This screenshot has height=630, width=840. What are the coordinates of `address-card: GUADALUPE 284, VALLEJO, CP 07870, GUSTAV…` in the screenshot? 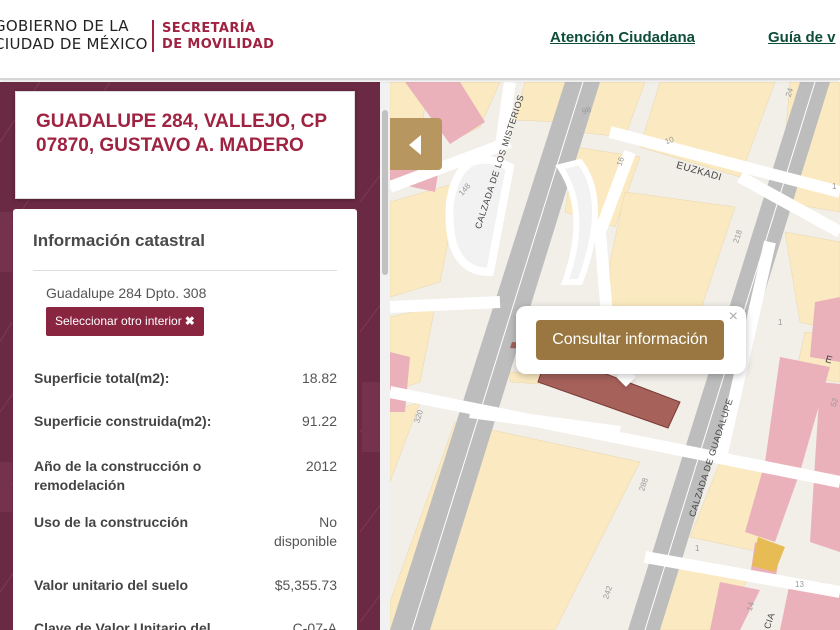 It's located at (185, 145).